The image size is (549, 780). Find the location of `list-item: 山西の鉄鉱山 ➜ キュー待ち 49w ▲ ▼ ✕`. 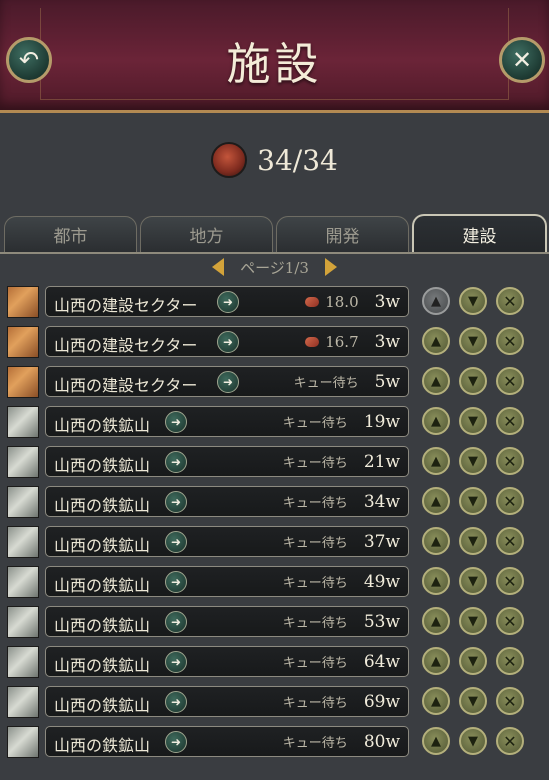

list-item: 山西の鉄鉱山 ➜ キュー待ち 49w ▲ ▼ ✕ is located at coordinates (274, 583).